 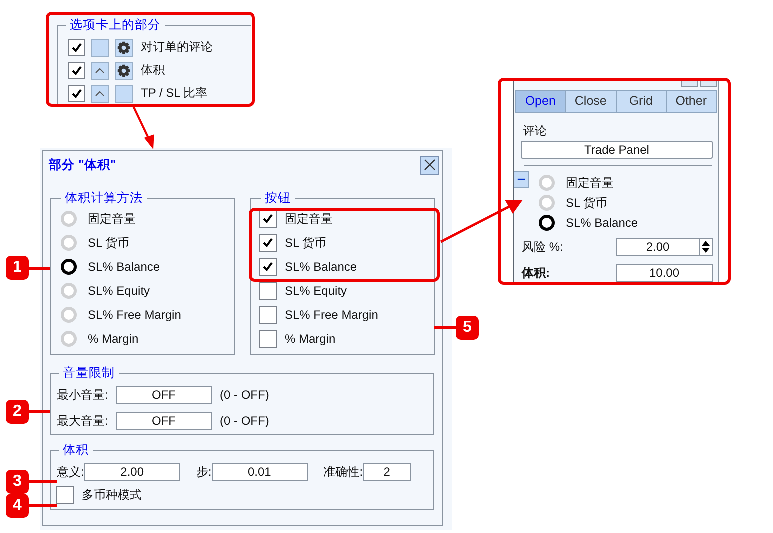 What do you see at coordinates (664, 247) in the screenshot?
I see `spin-field: 2.00` at bounding box center [664, 247].